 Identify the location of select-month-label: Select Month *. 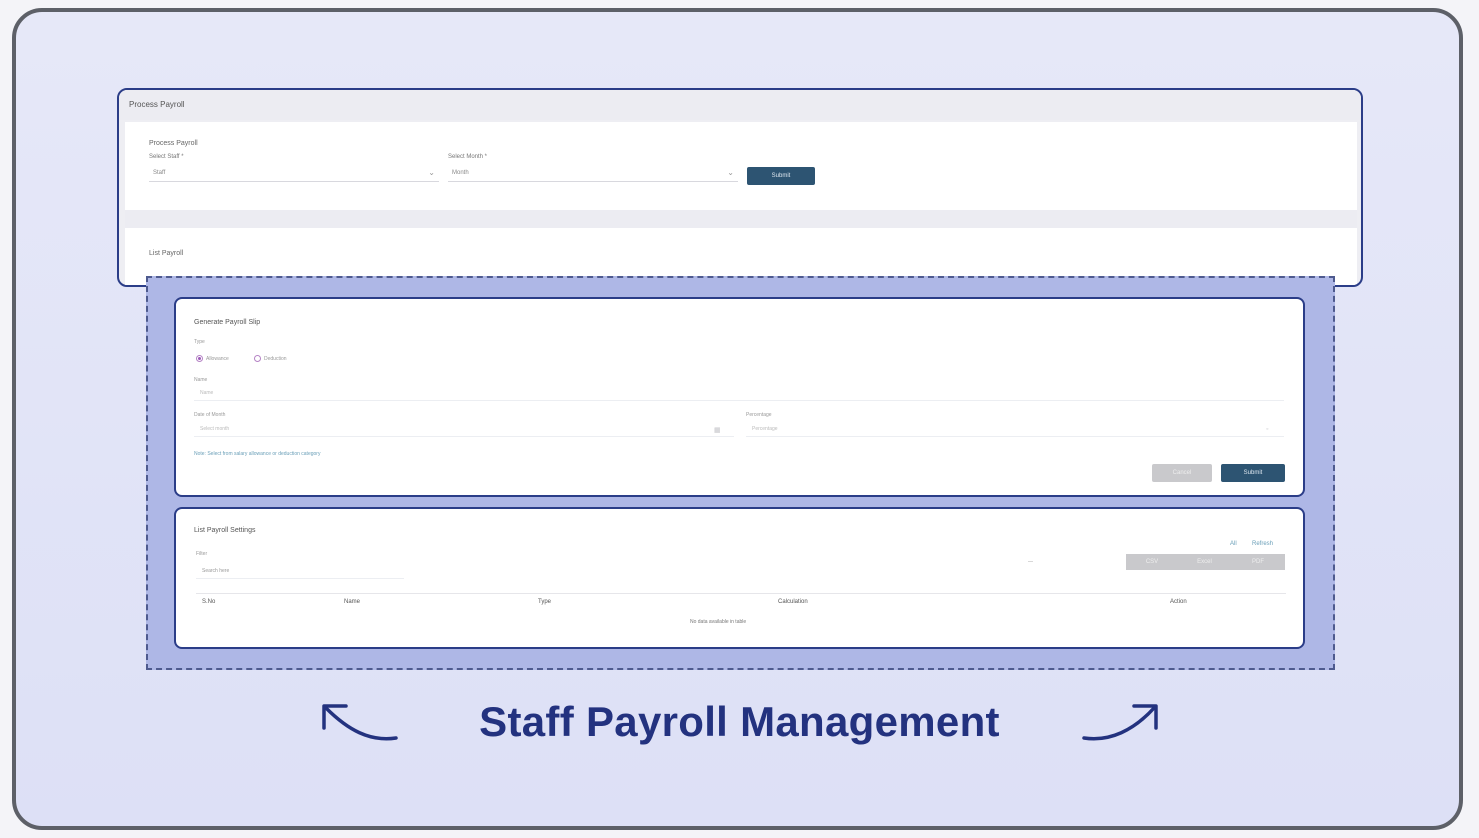
(468, 157).